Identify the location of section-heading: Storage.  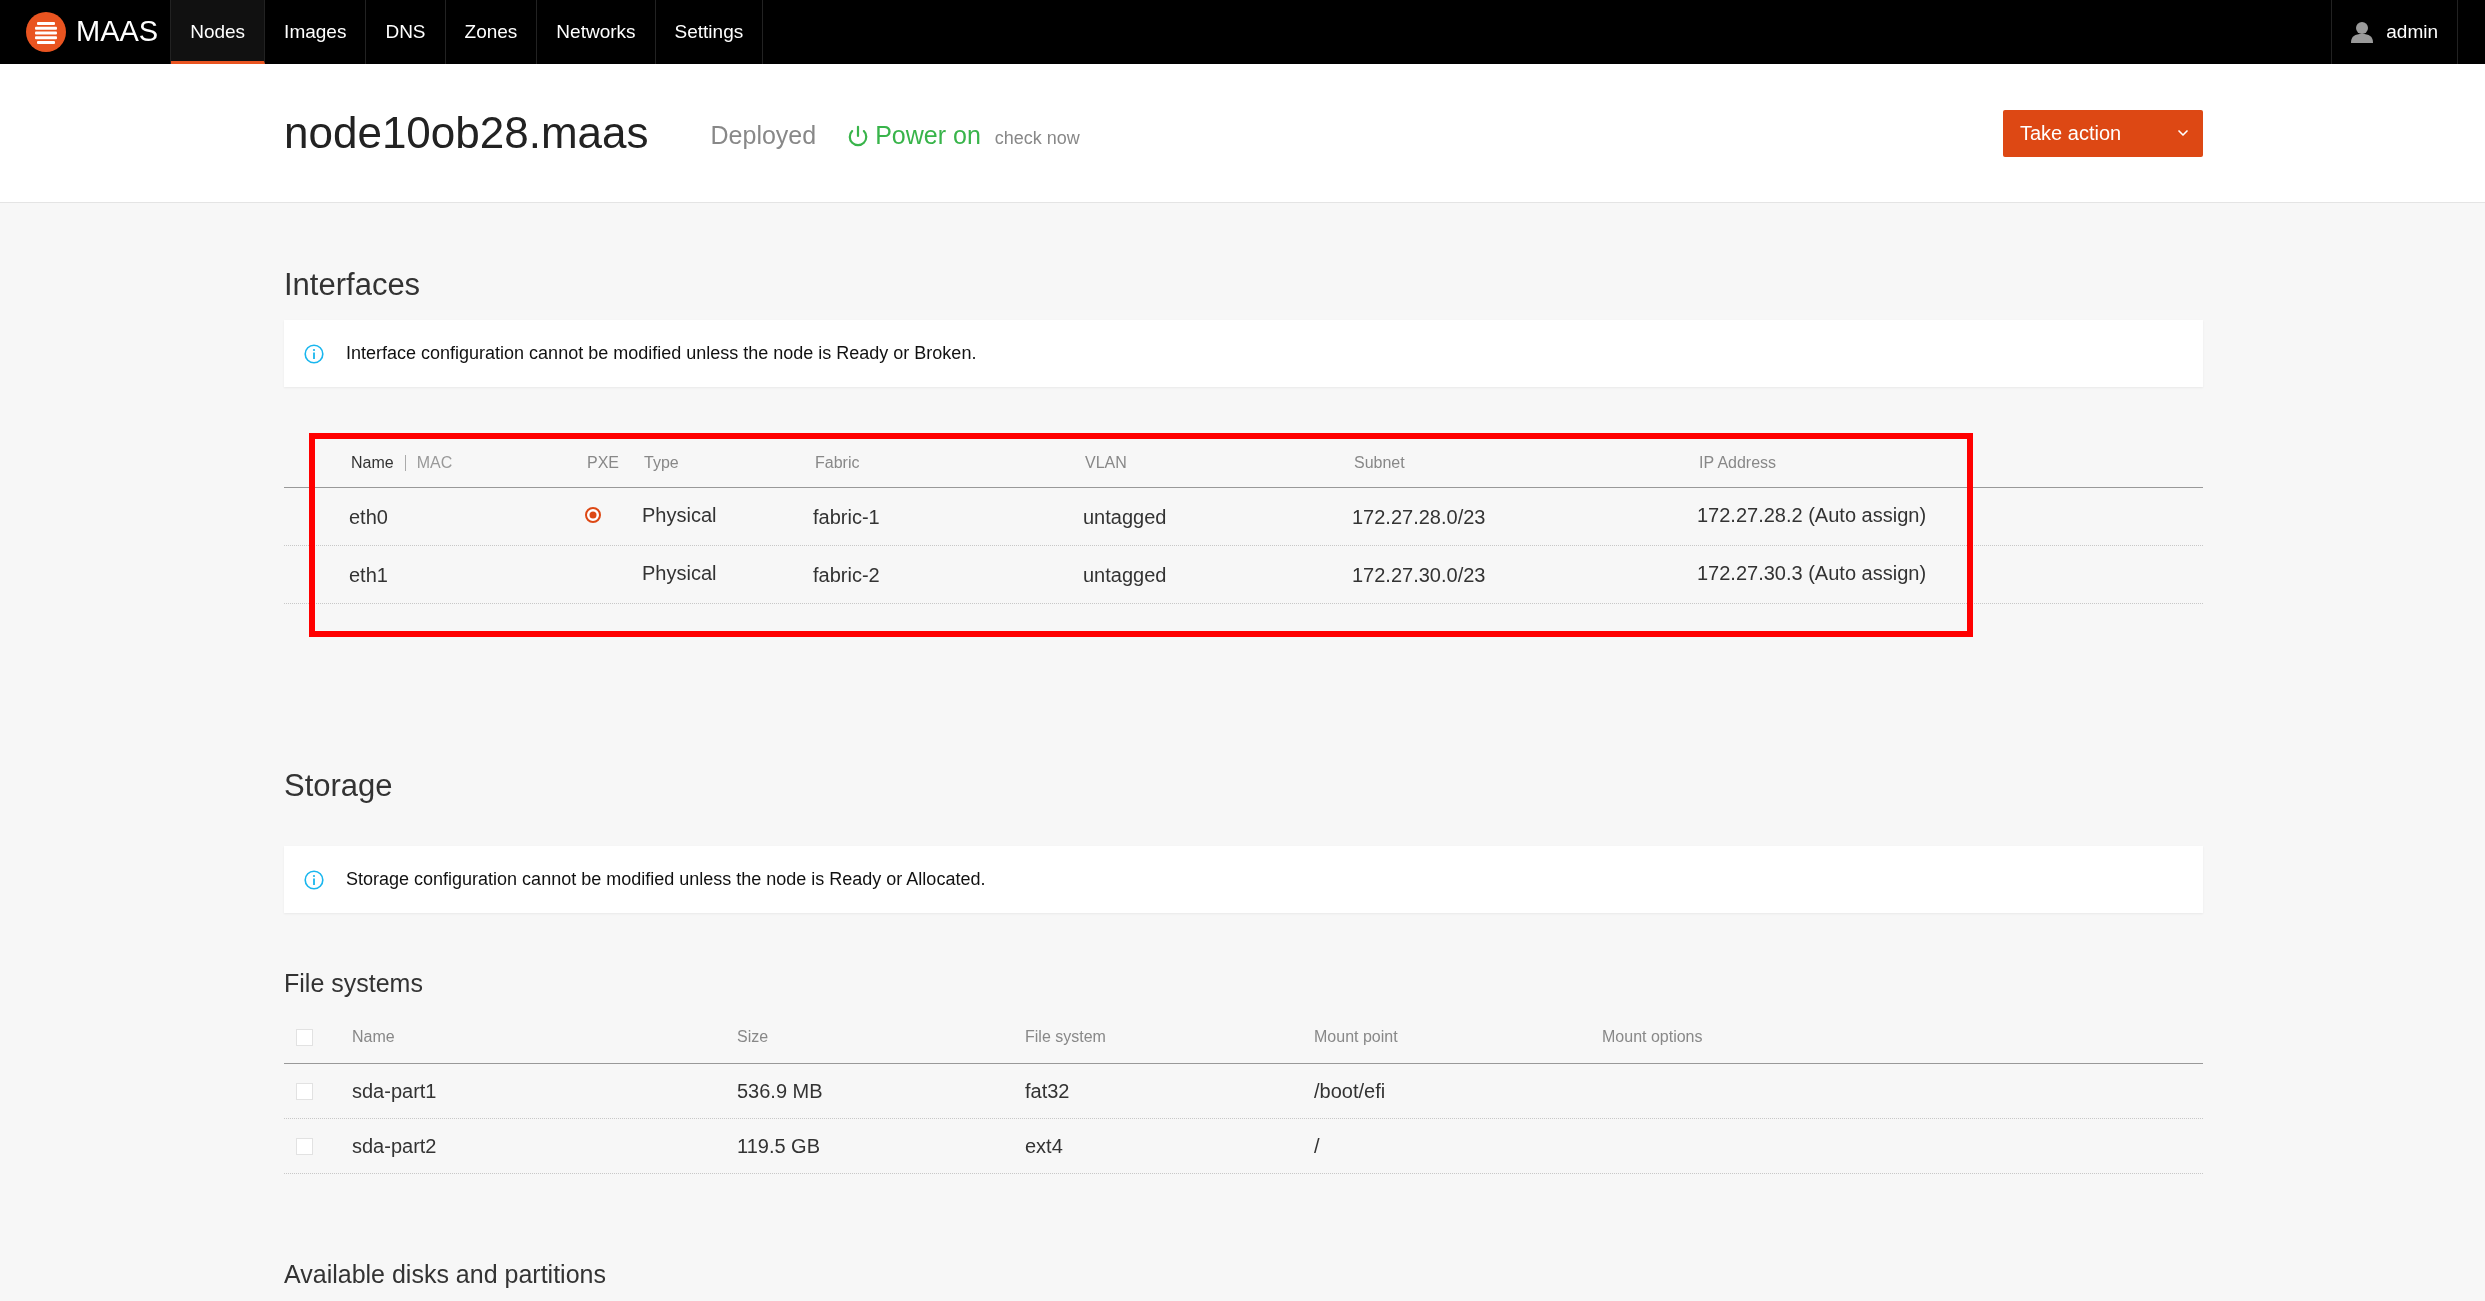
(339, 786).